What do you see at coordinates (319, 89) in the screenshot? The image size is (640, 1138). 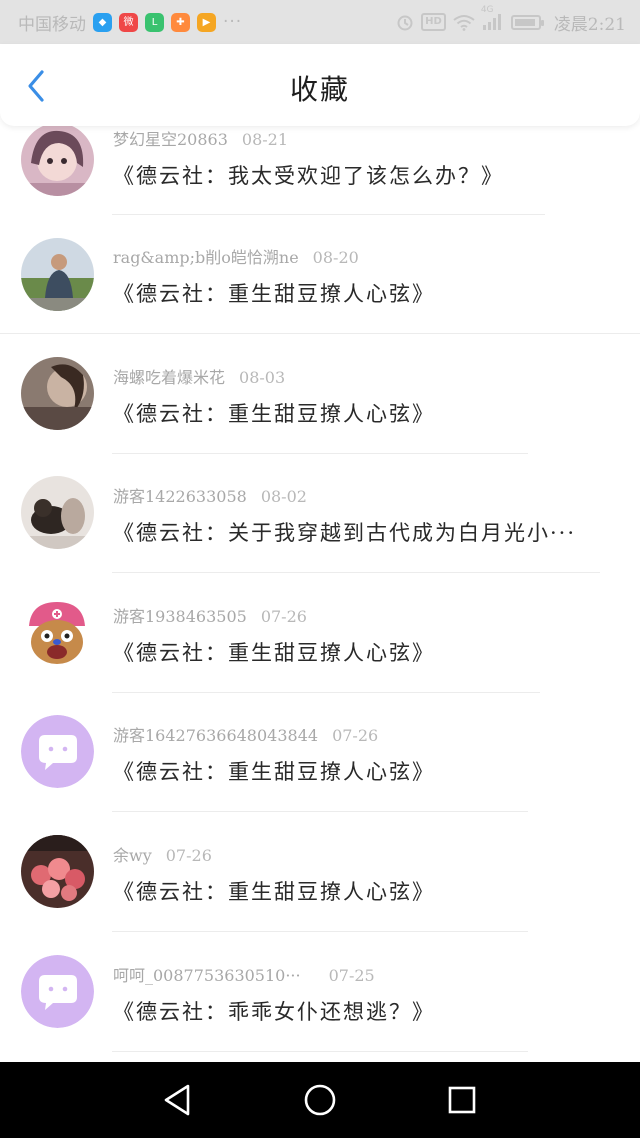 I see `page-title: 收藏` at bounding box center [319, 89].